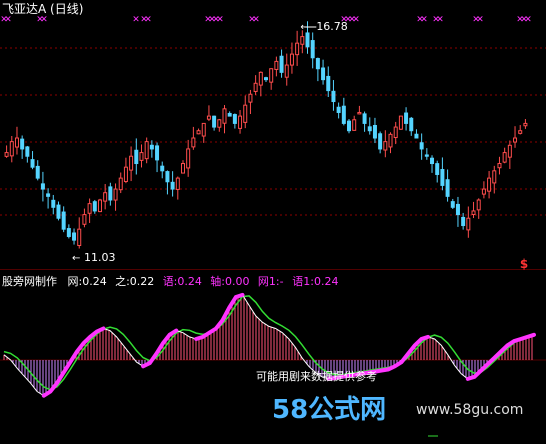 Image resolution: width=546 pixels, height=444 pixels. I want to click on indicator-header-2: 之:0.22, so click(134, 281).